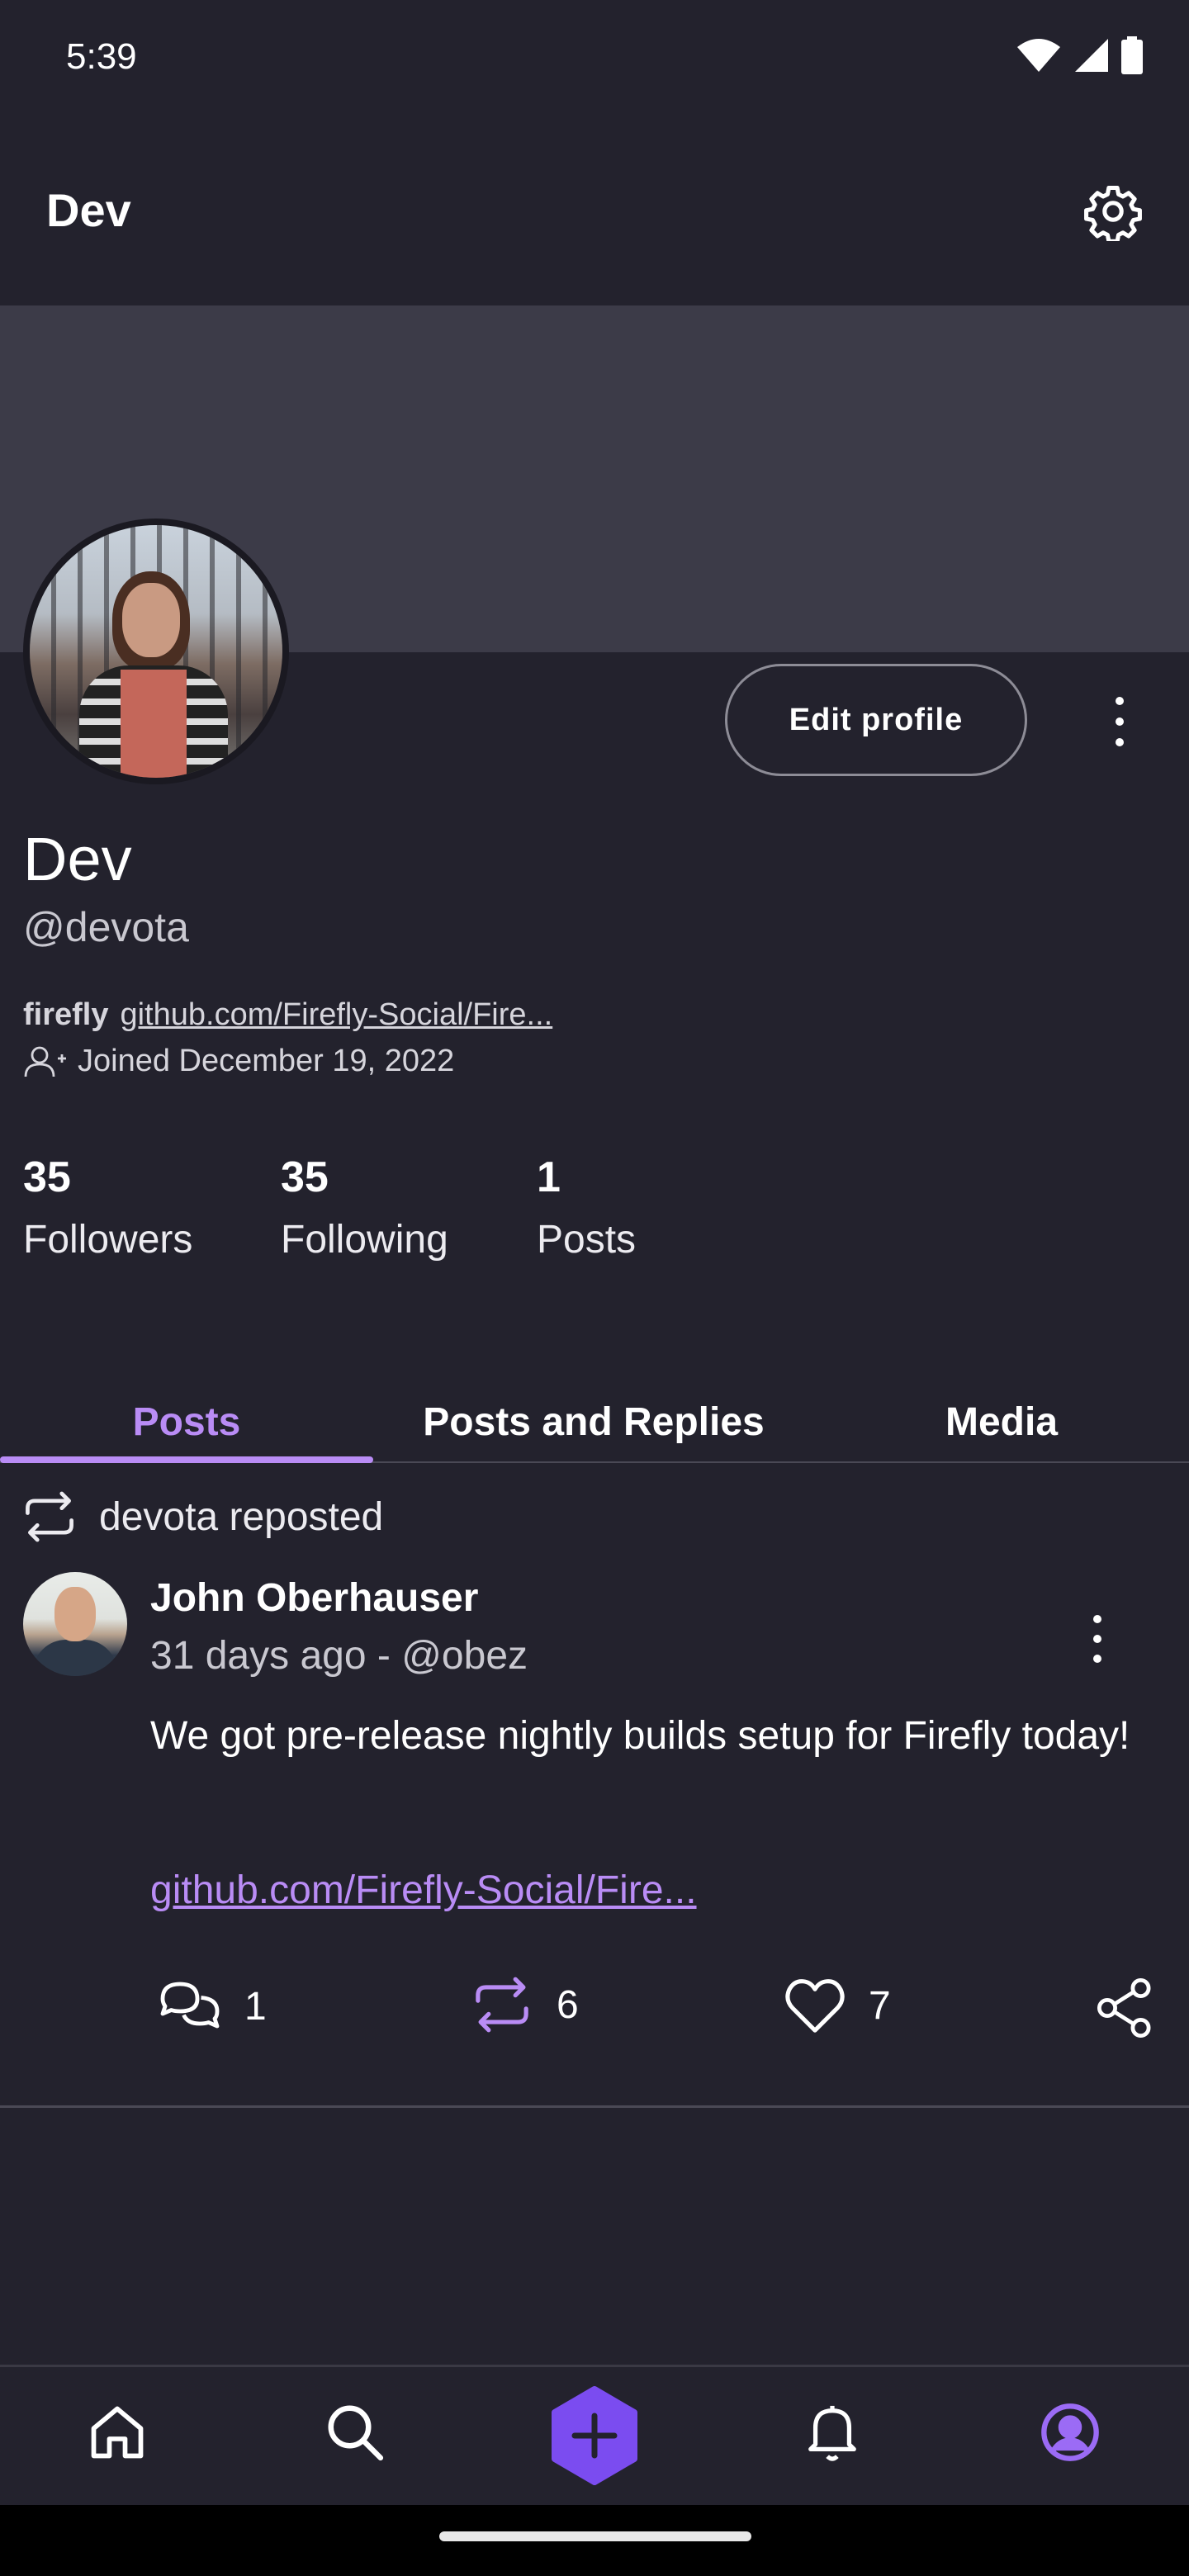 The width and height of the screenshot is (1189, 2576). I want to click on plus-icon, so click(594, 2435).